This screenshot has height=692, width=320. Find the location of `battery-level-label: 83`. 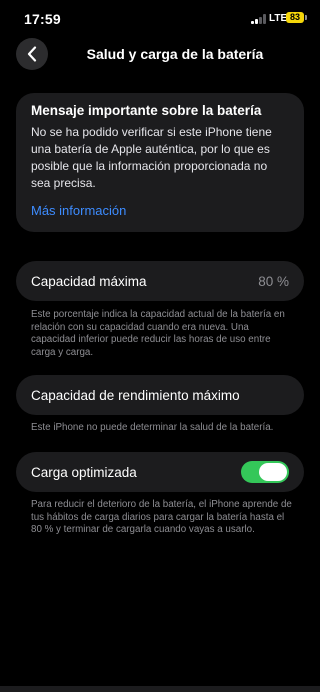

battery-level-label: 83 is located at coordinates (294, 17).